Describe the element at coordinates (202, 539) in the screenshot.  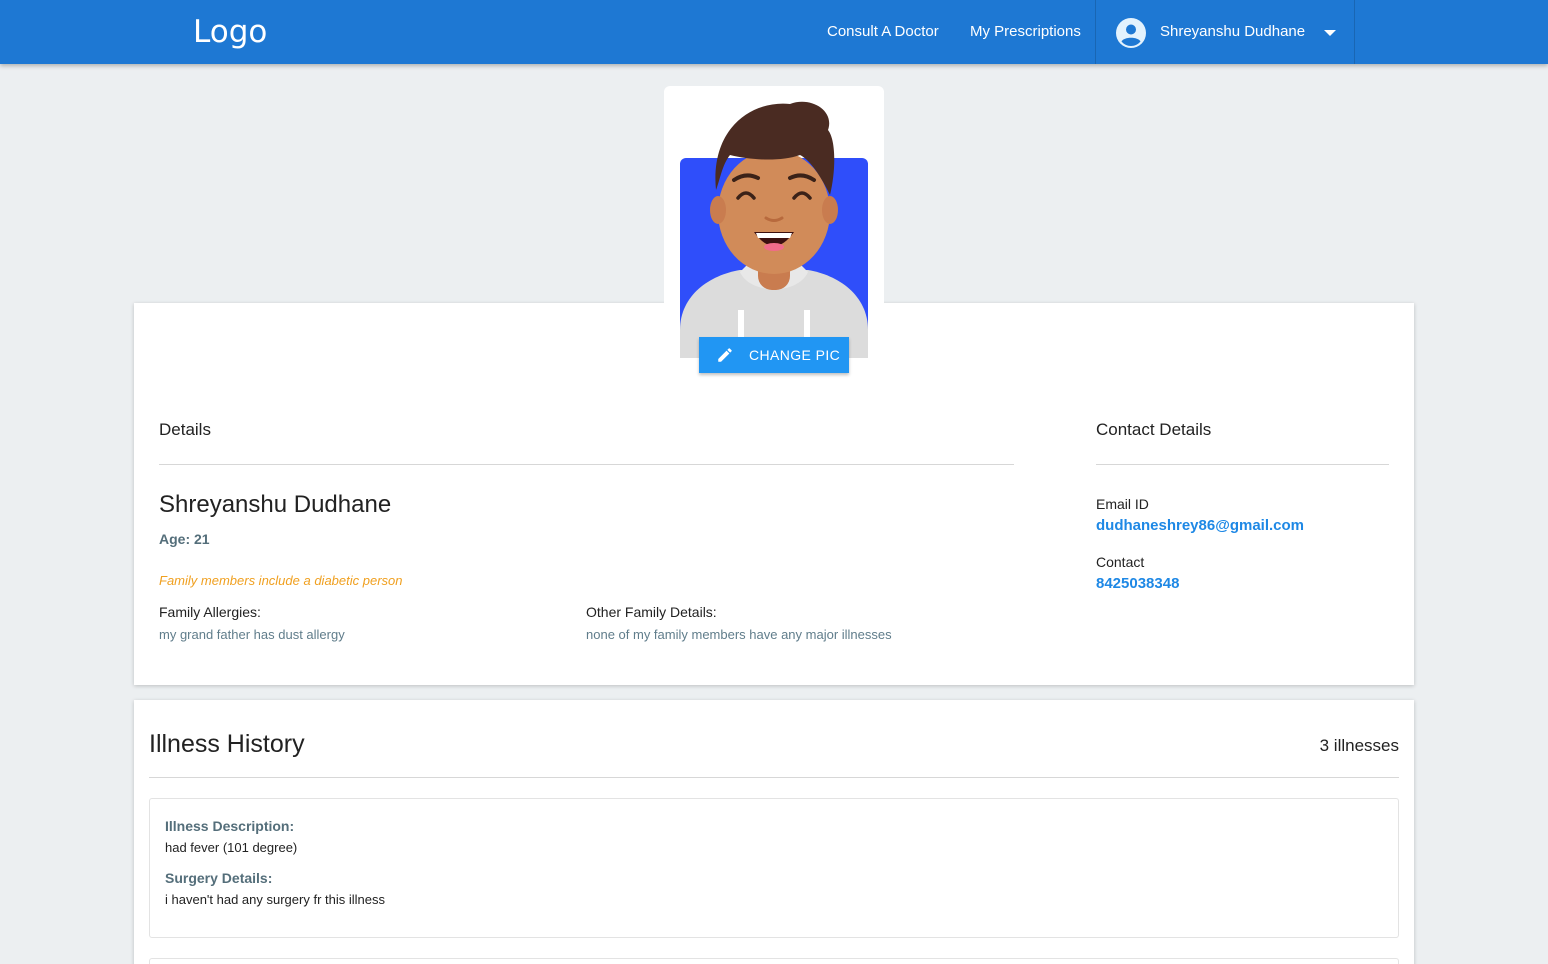
I see `age-value: 21` at that location.